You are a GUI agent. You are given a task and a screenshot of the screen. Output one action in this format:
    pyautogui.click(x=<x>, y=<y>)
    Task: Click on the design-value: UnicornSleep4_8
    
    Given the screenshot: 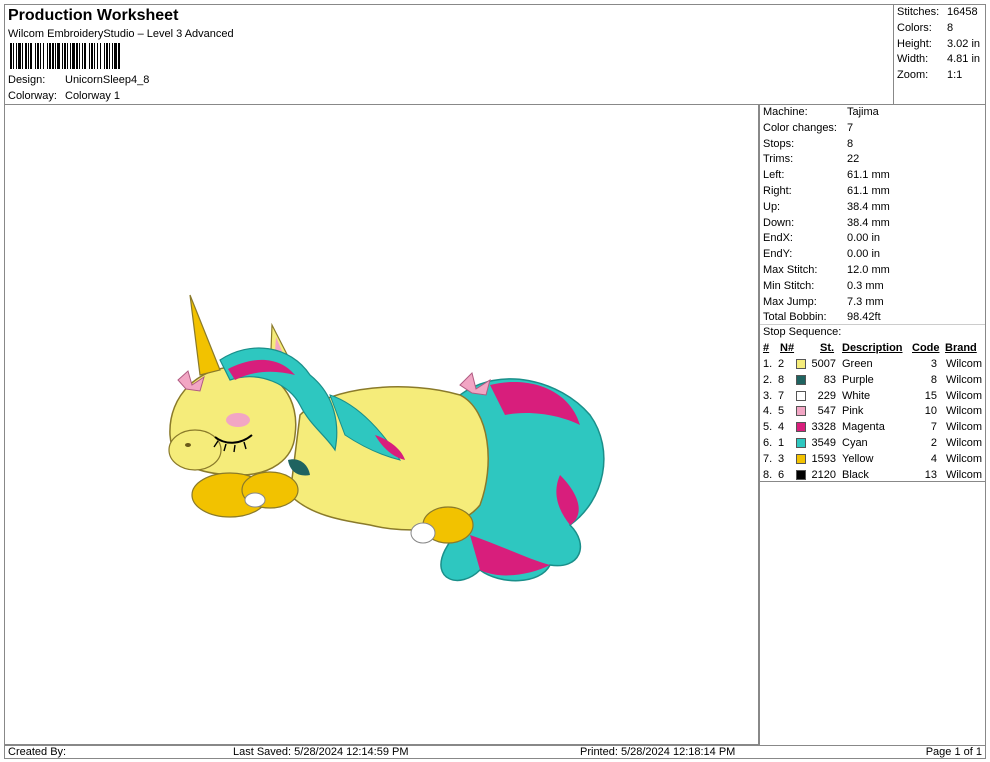 What is the action you would take?
    pyautogui.click(x=107, y=80)
    